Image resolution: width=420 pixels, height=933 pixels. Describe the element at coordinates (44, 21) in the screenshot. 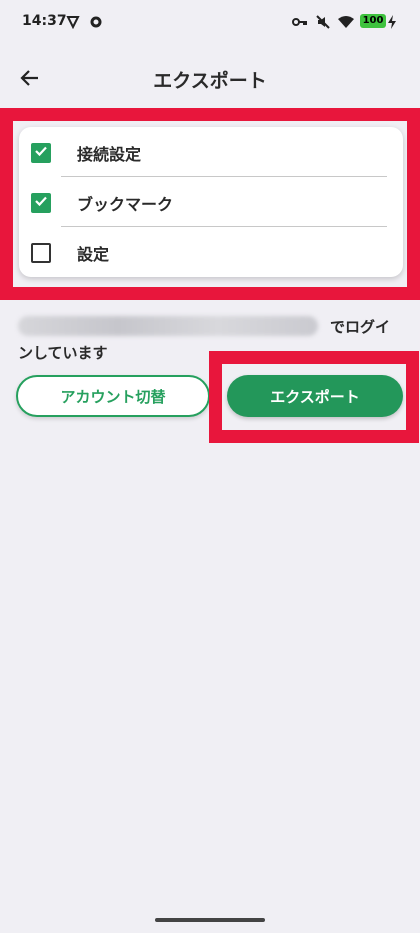

I see `status-time: 14:37` at that location.